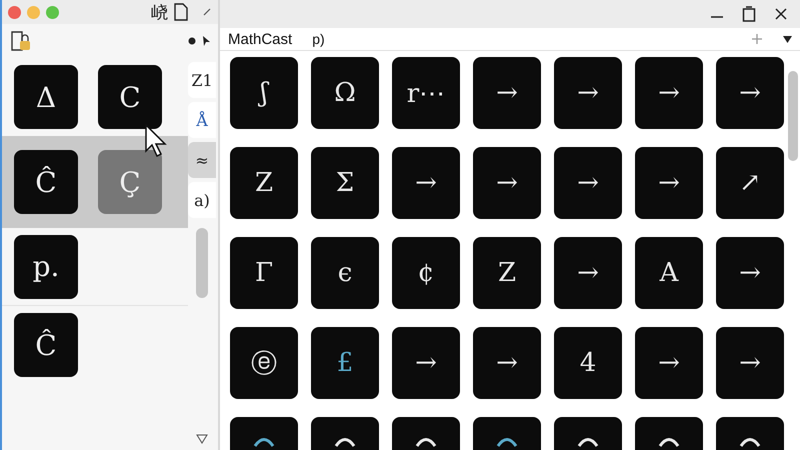  I want to click on glyph-tile: ʃ, so click(264, 93).